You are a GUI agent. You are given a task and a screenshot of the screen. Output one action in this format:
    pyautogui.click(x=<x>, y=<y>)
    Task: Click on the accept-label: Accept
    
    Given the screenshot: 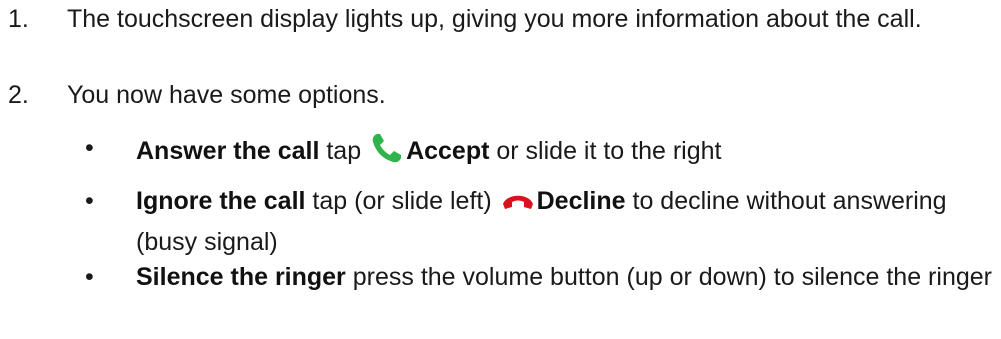 What is the action you would take?
    pyautogui.click(x=448, y=151)
    